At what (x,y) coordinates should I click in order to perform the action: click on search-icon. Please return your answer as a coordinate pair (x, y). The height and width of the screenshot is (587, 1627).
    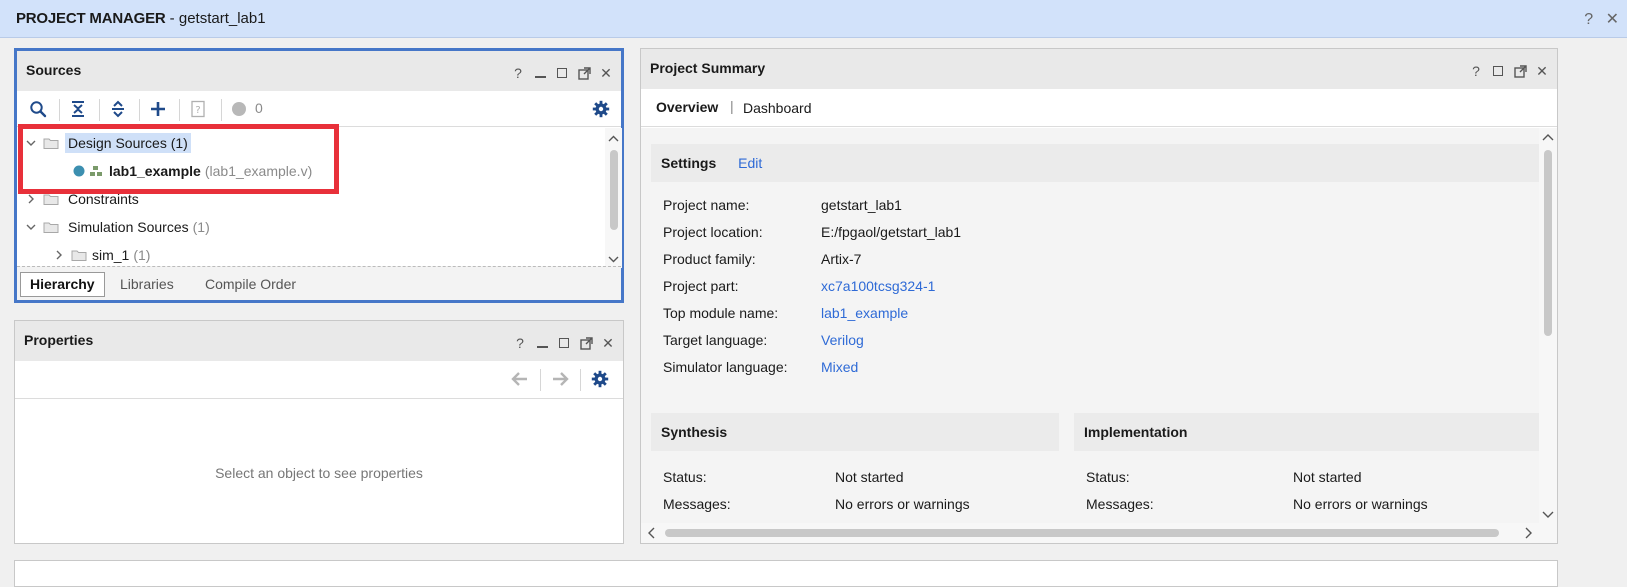
    Looking at the image, I should click on (38, 109).